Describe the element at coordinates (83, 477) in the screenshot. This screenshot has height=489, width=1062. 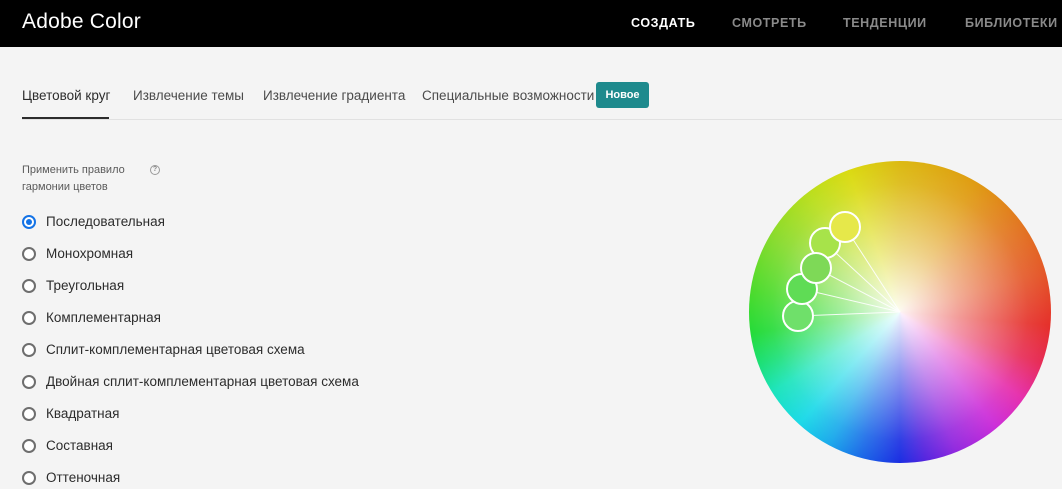
I see `harmony-option-label: Оттеночная` at that location.